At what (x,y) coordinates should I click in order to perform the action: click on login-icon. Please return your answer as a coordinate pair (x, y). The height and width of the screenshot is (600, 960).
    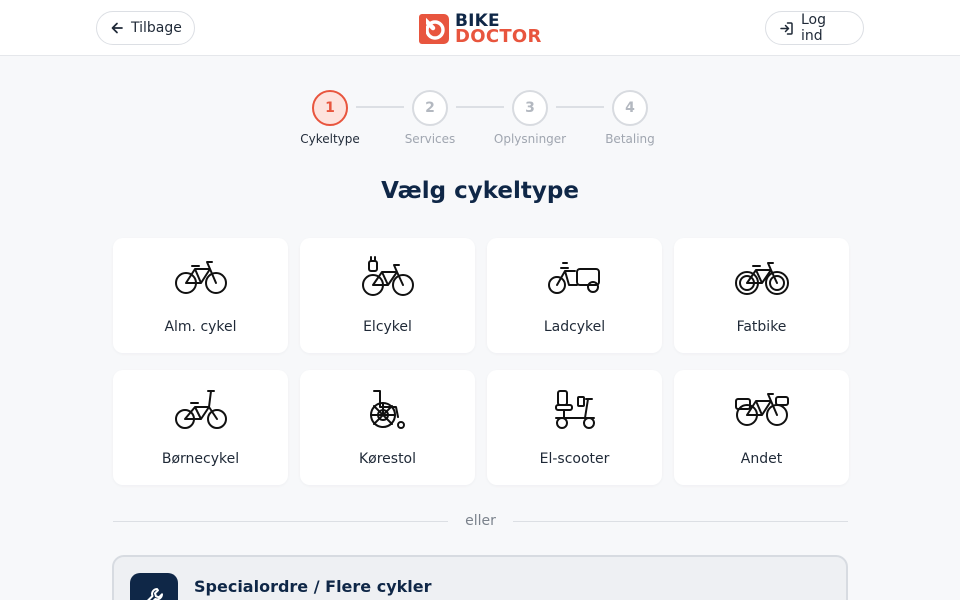
    Looking at the image, I should click on (786, 28).